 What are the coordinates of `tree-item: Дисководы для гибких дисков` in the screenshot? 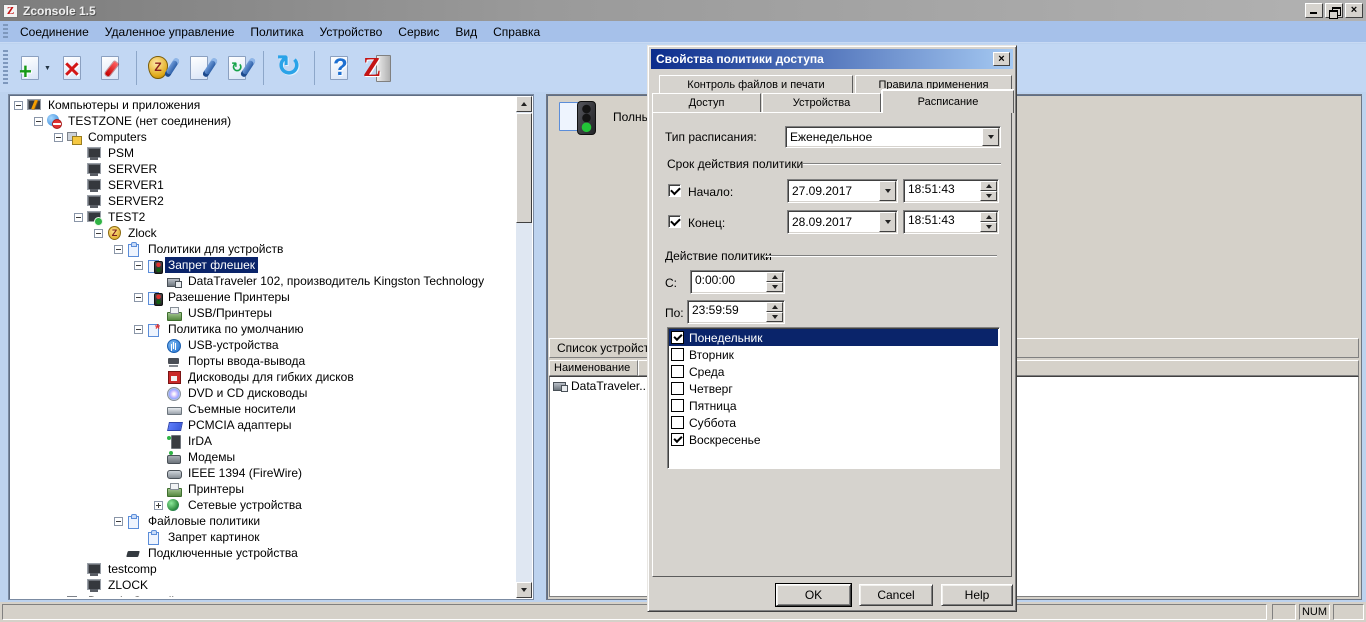 It's located at (263, 377).